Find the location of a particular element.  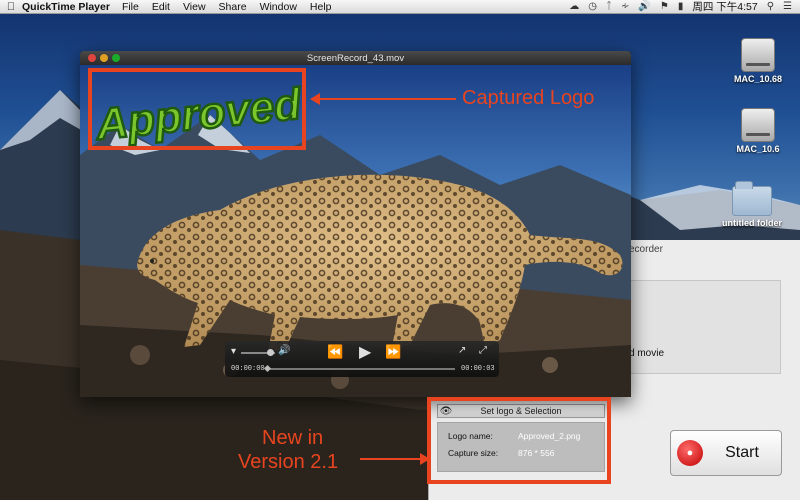

menu-window: Window is located at coordinates (278, 7).